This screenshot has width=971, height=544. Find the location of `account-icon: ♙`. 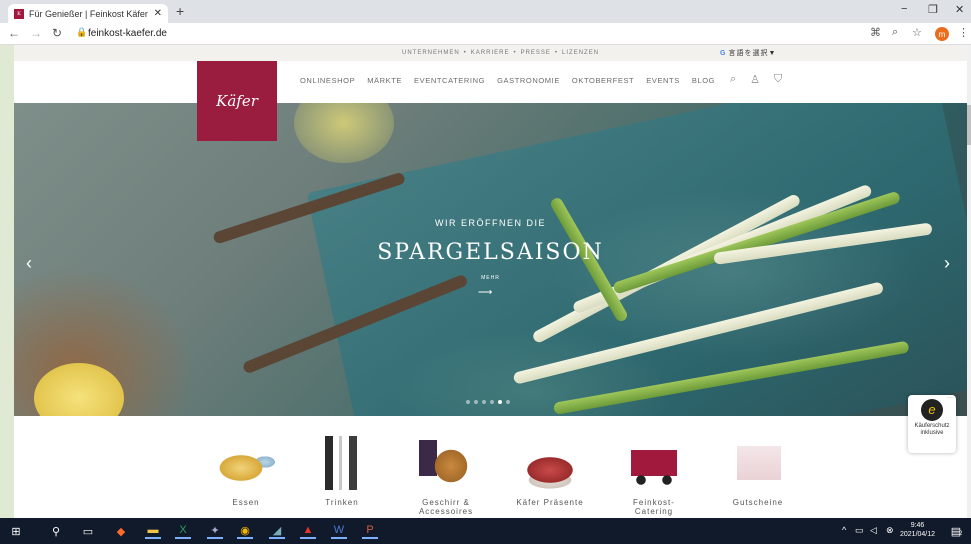

account-icon: ♙ is located at coordinates (755, 79).